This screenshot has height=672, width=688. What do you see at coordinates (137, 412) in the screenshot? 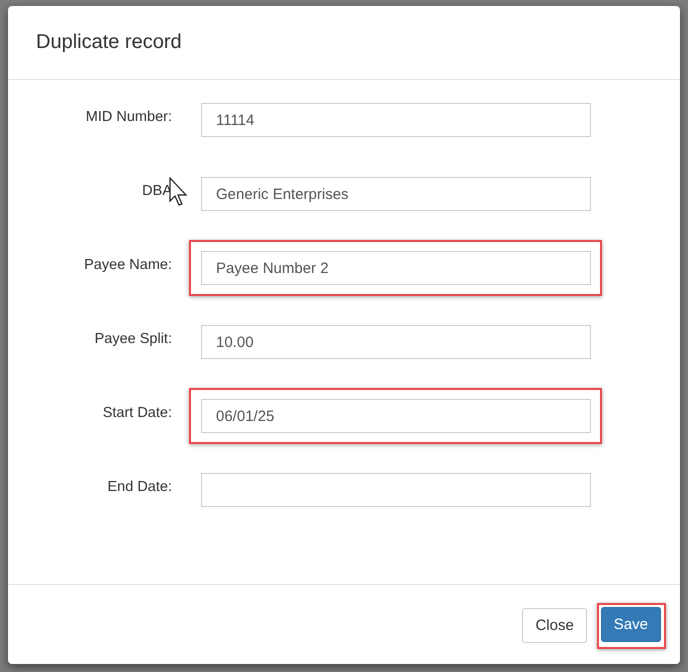
I see `field-label: Start Date:` at bounding box center [137, 412].